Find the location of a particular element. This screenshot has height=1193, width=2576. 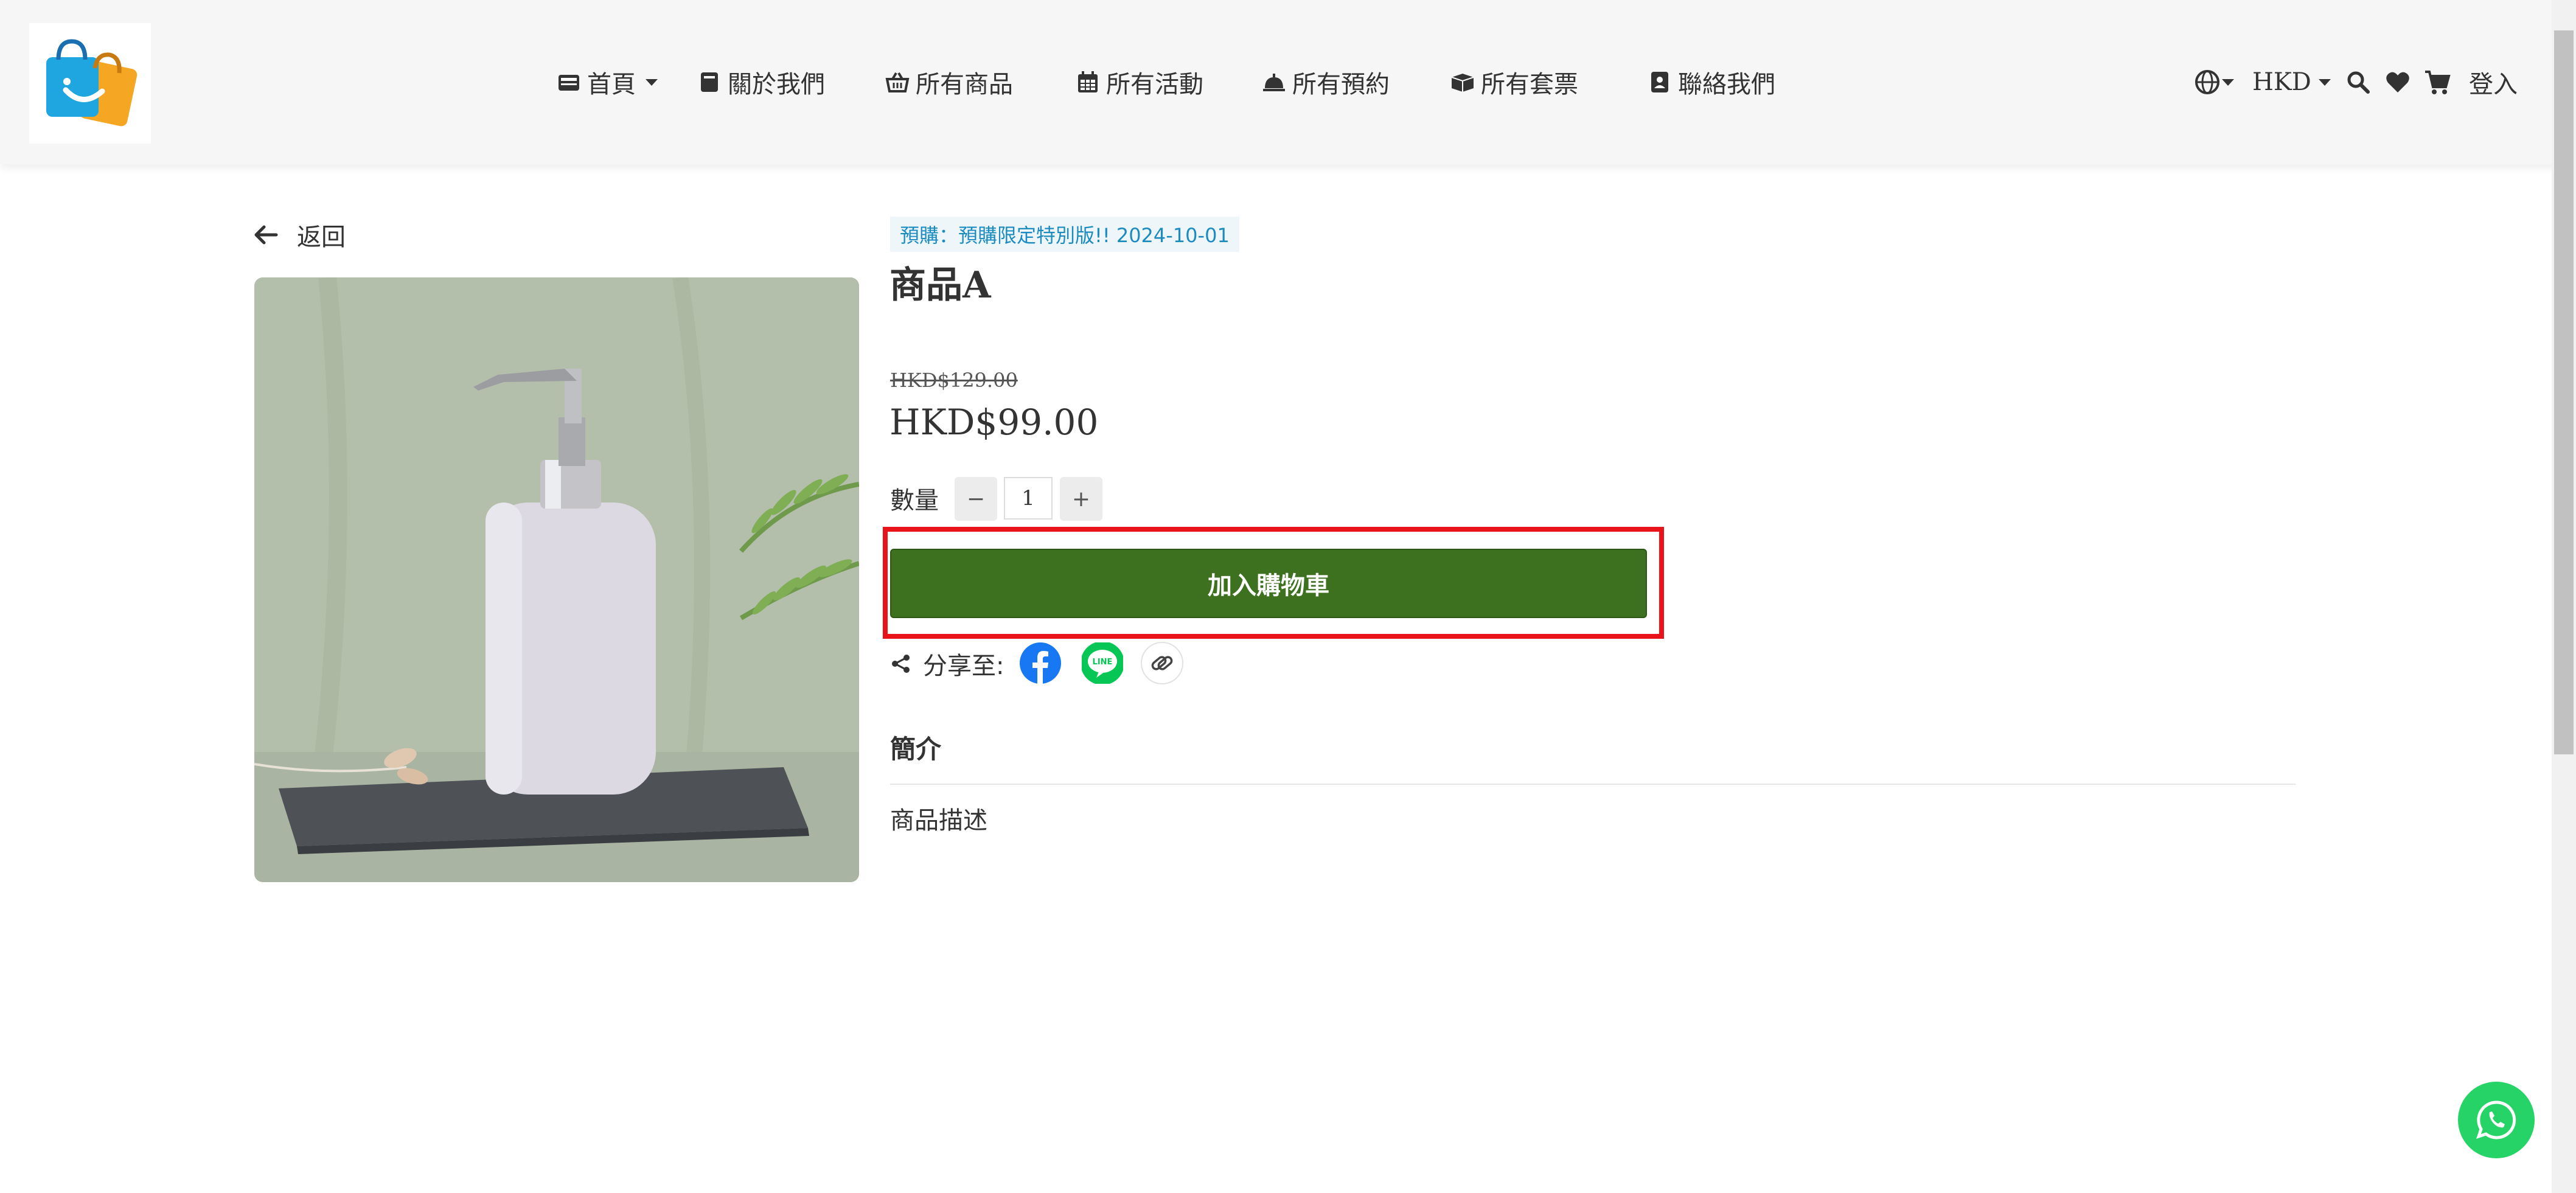

shop-logo is located at coordinates (90, 83).